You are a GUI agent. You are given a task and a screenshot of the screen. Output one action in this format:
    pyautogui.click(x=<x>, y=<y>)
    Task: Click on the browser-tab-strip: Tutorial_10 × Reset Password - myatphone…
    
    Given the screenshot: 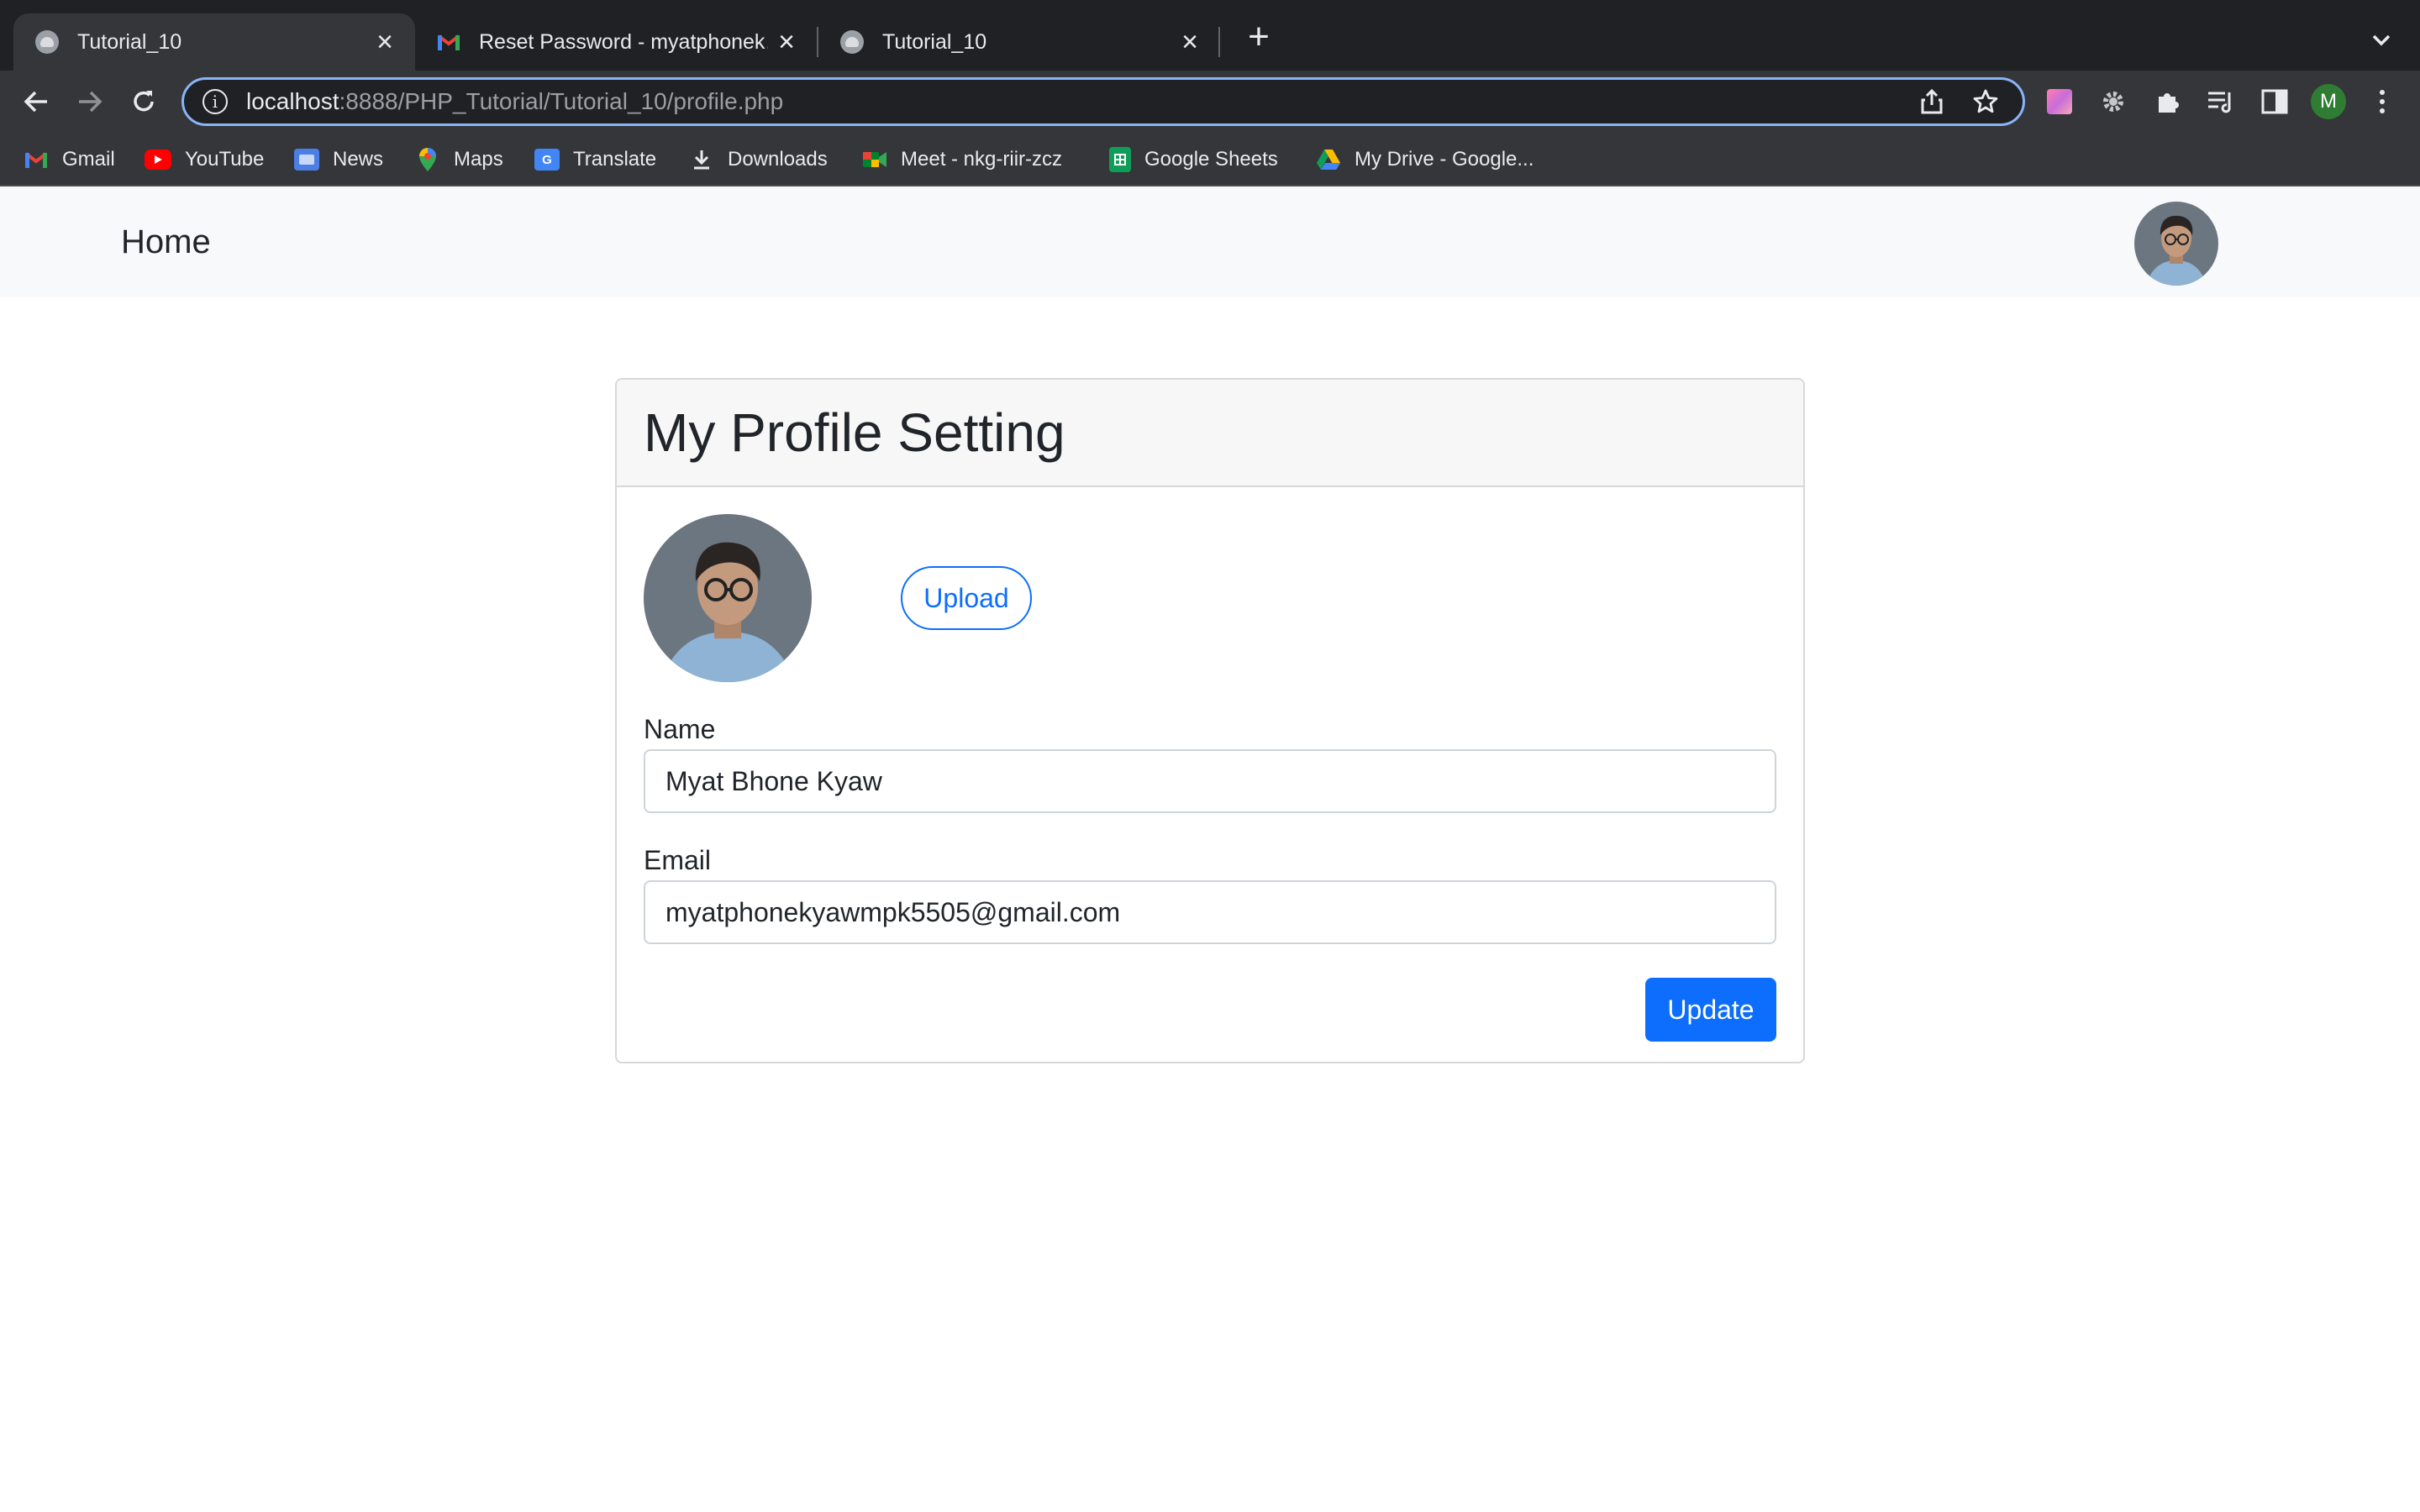 What is the action you would take?
    pyautogui.click(x=1210, y=35)
    